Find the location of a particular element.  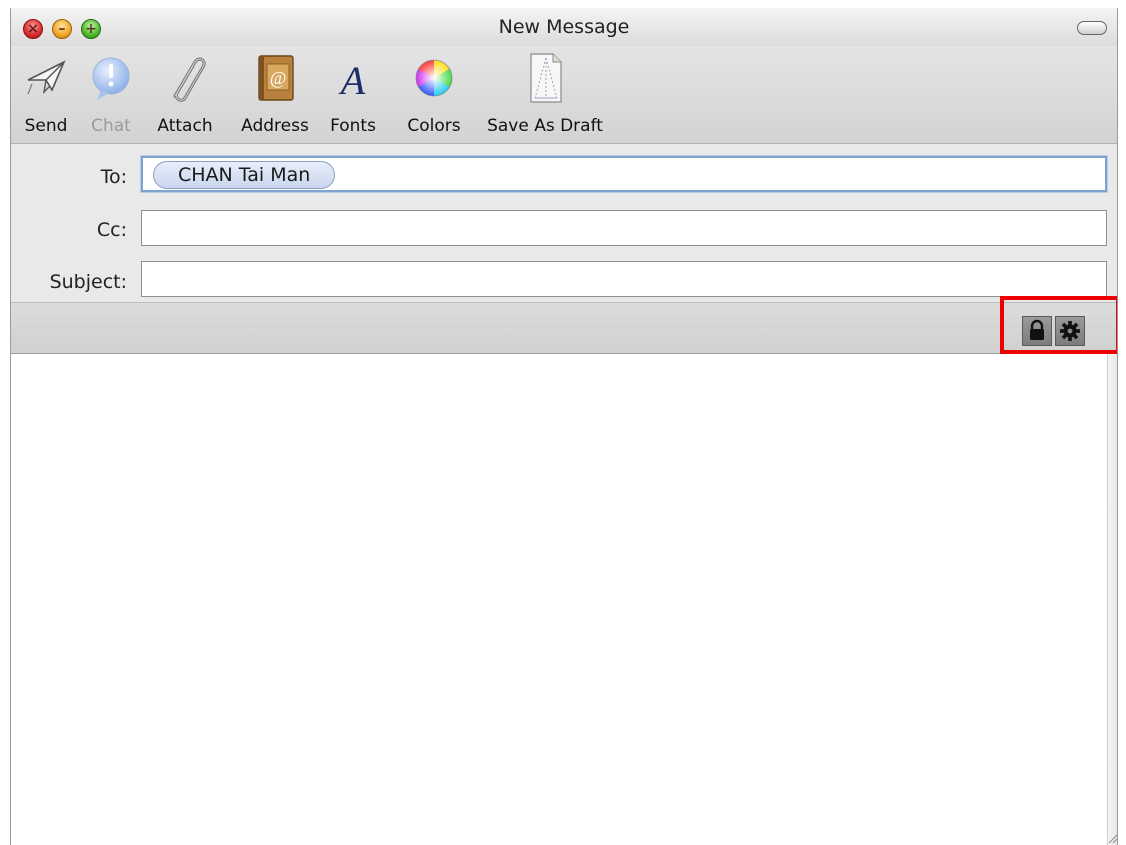

toolbar-toggle-button is located at coordinates (1092, 28).